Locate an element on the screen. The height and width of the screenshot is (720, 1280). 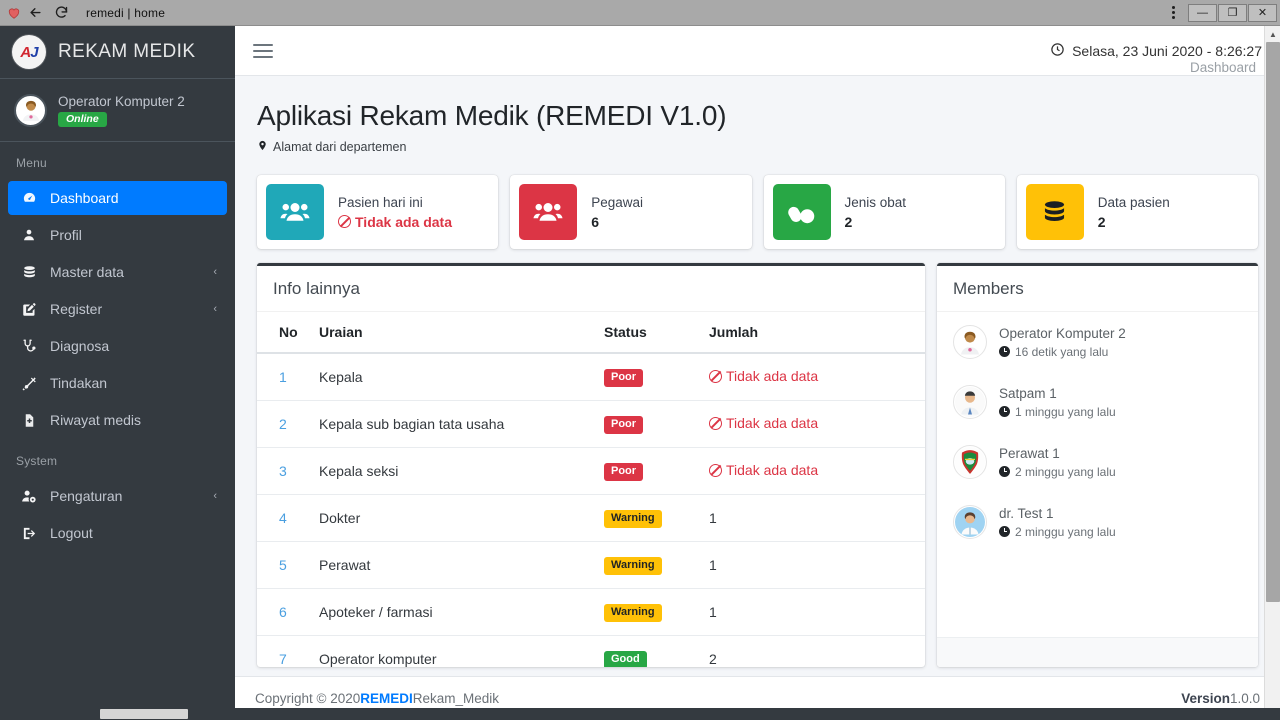
cell-jumlah: 1 is located at coordinates (817, 565).